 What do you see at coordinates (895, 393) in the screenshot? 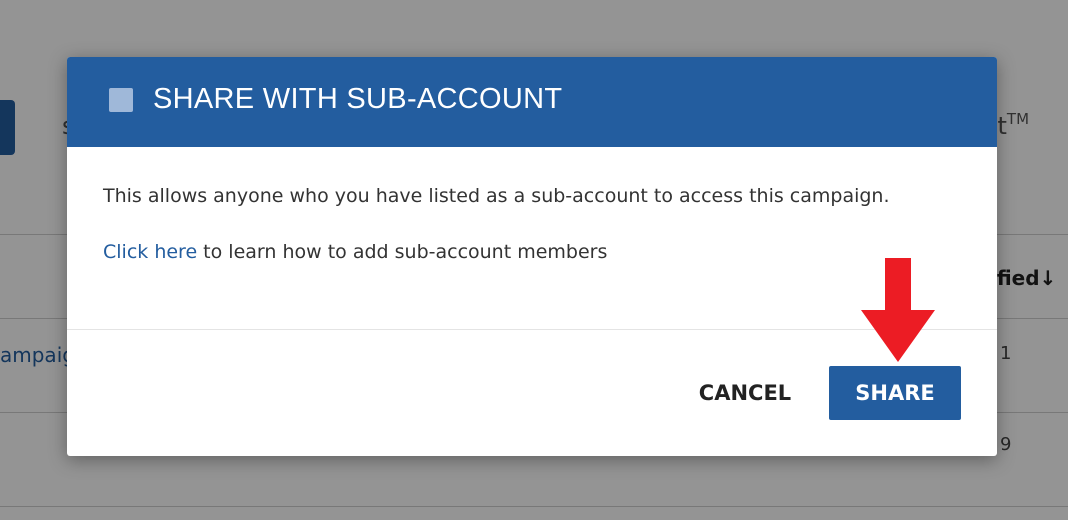
I see `share-button: SHARE` at bounding box center [895, 393].